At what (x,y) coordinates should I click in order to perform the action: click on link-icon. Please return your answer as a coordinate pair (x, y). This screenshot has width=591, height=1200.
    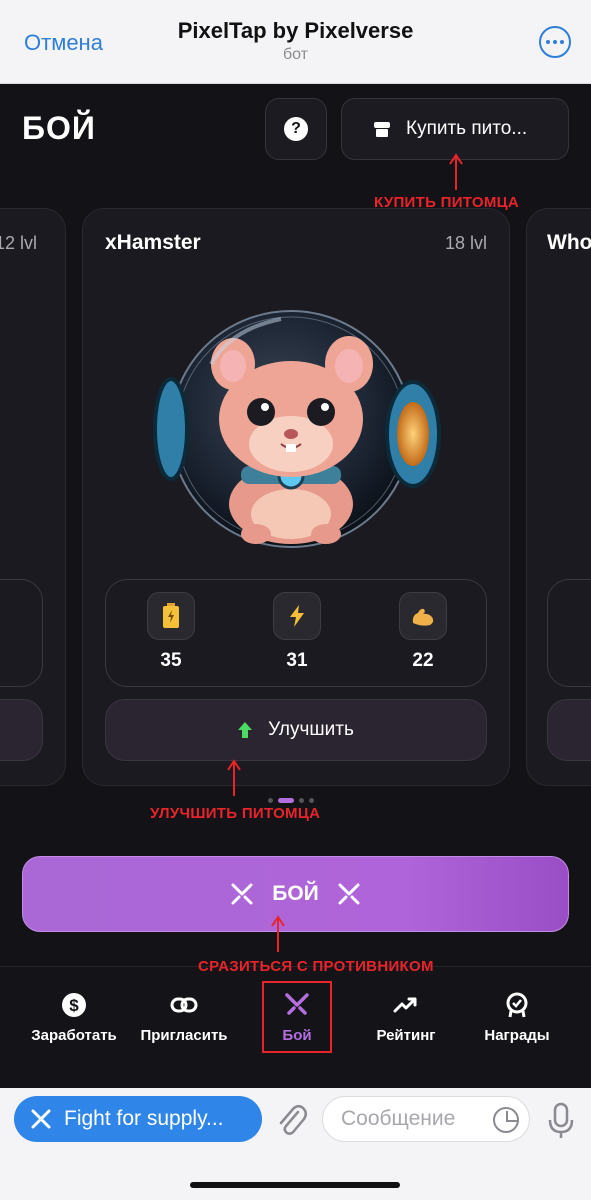
    Looking at the image, I should click on (184, 1005).